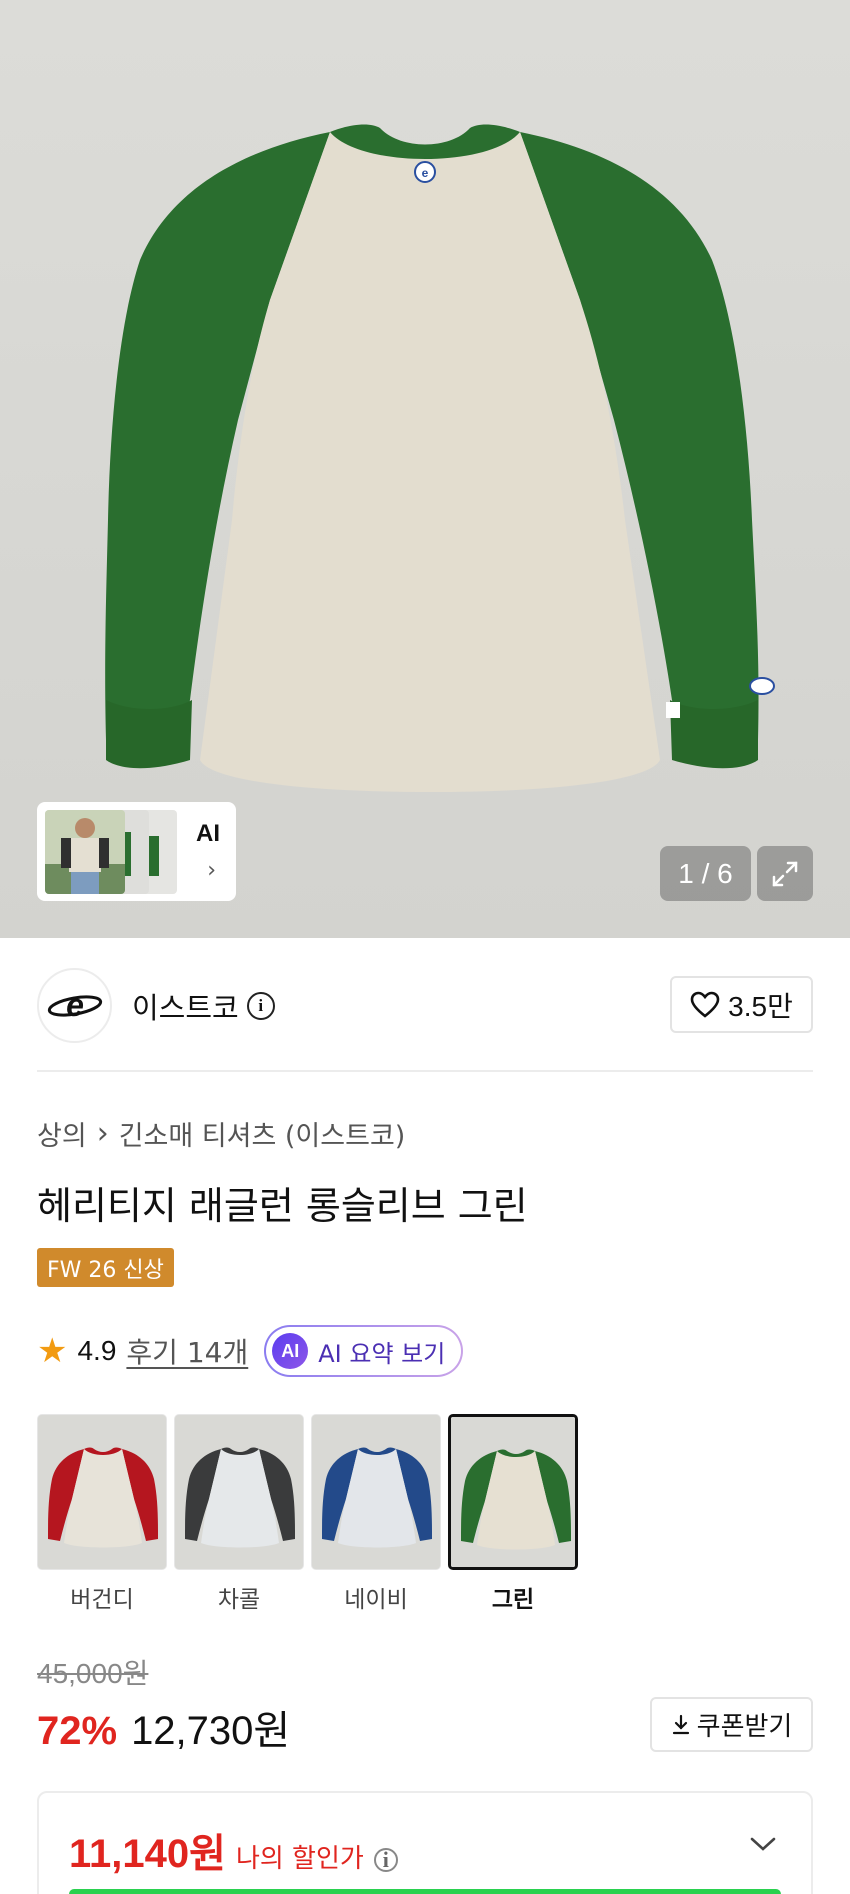 The image size is (850, 1894). I want to click on new-season-badge: FW 26 신상, so click(105, 1267).